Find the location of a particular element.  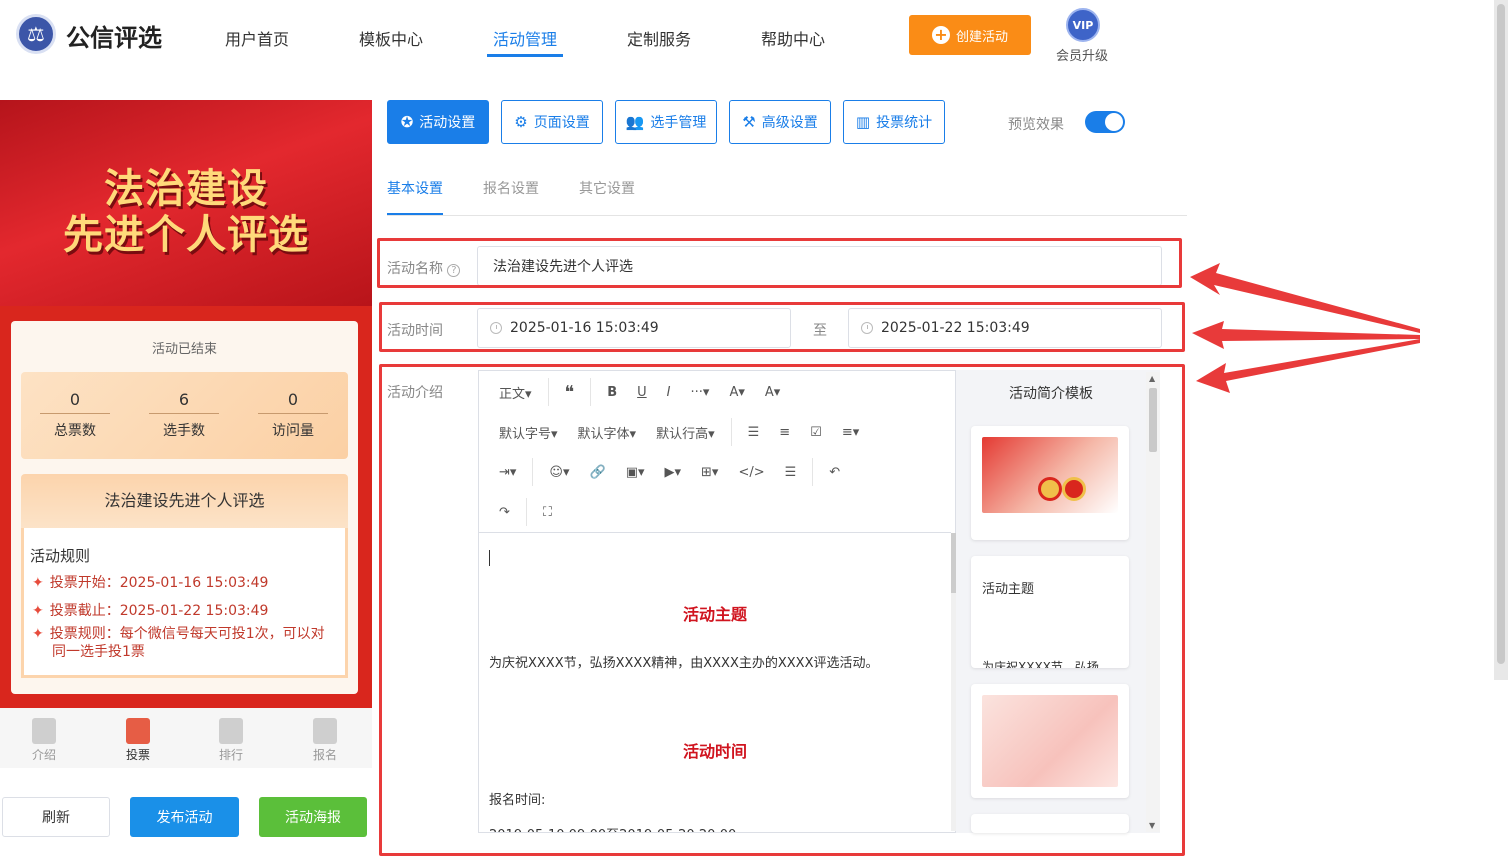

page-scrollbar is located at coordinates (1501, 340).